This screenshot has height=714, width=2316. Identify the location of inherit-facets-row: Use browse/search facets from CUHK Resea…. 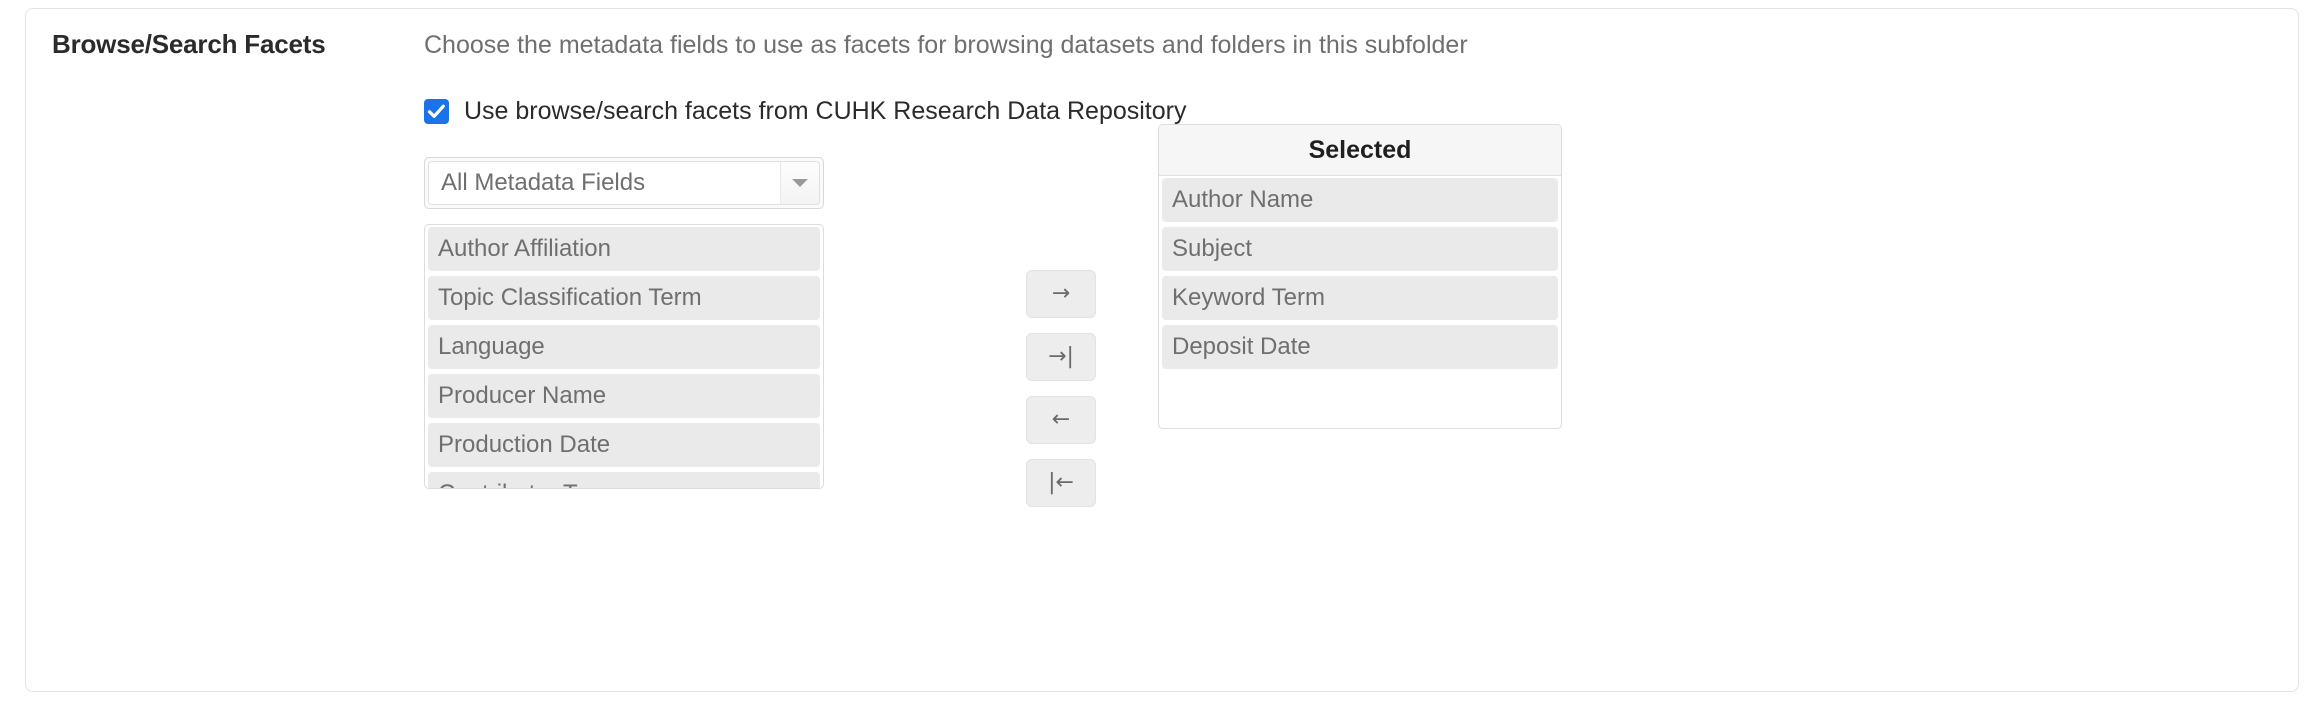
(805, 111).